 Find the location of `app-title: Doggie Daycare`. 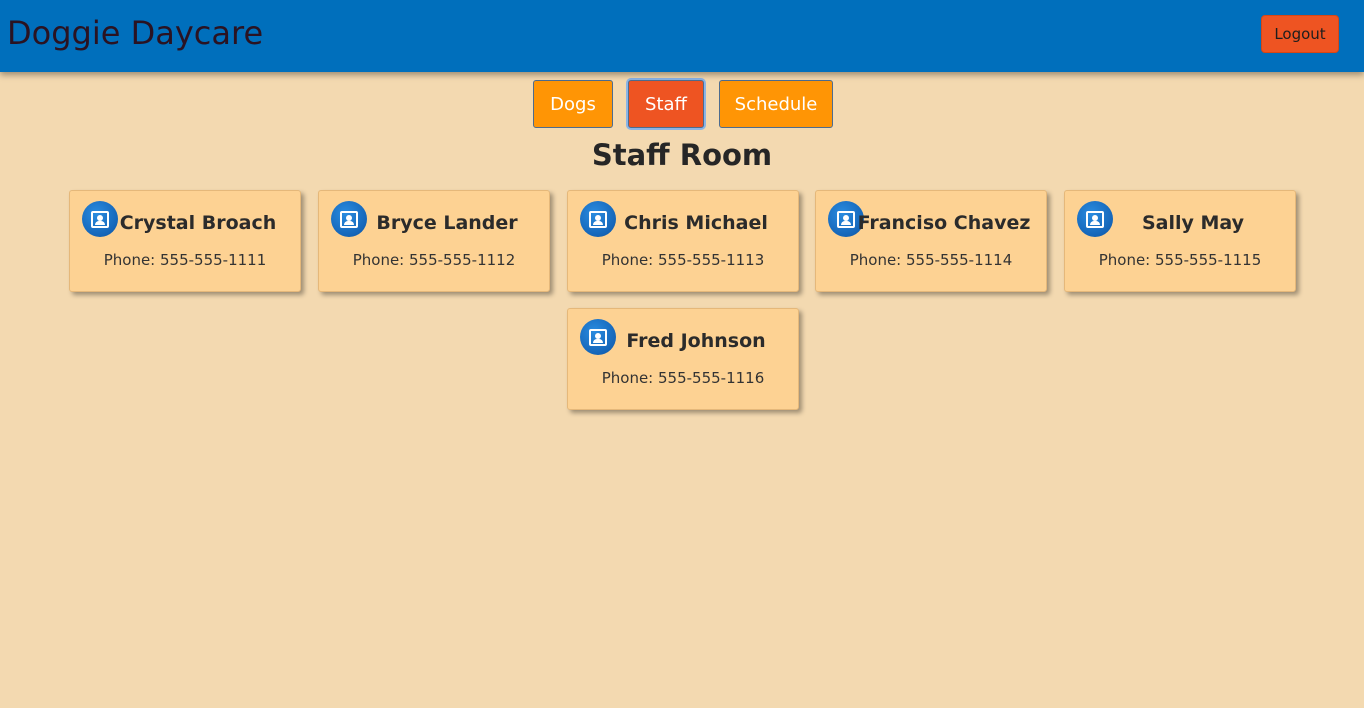

app-title: Doggie Daycare is located at coordinates (135, 33).